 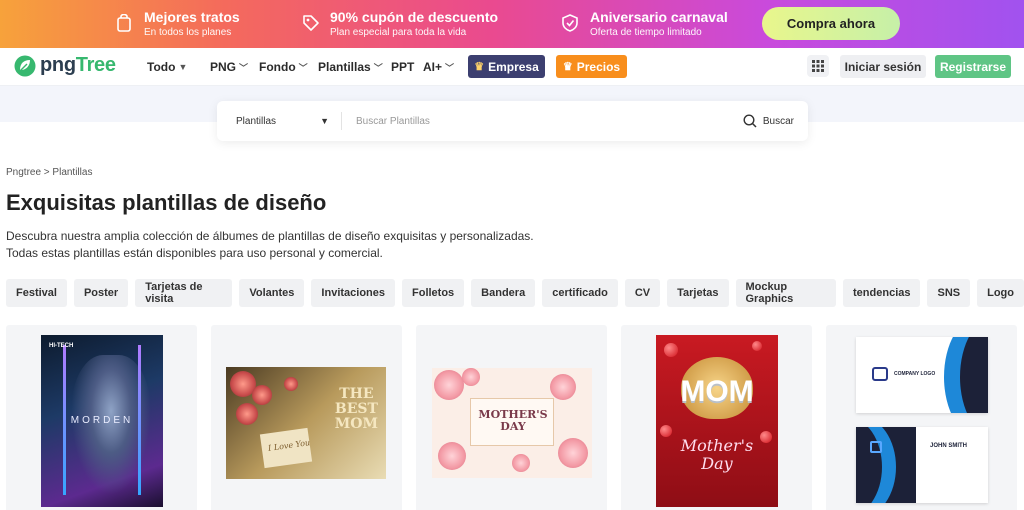 I want to click on thumbnail-text: THE BEST MOM, so click(x=356, y=409).